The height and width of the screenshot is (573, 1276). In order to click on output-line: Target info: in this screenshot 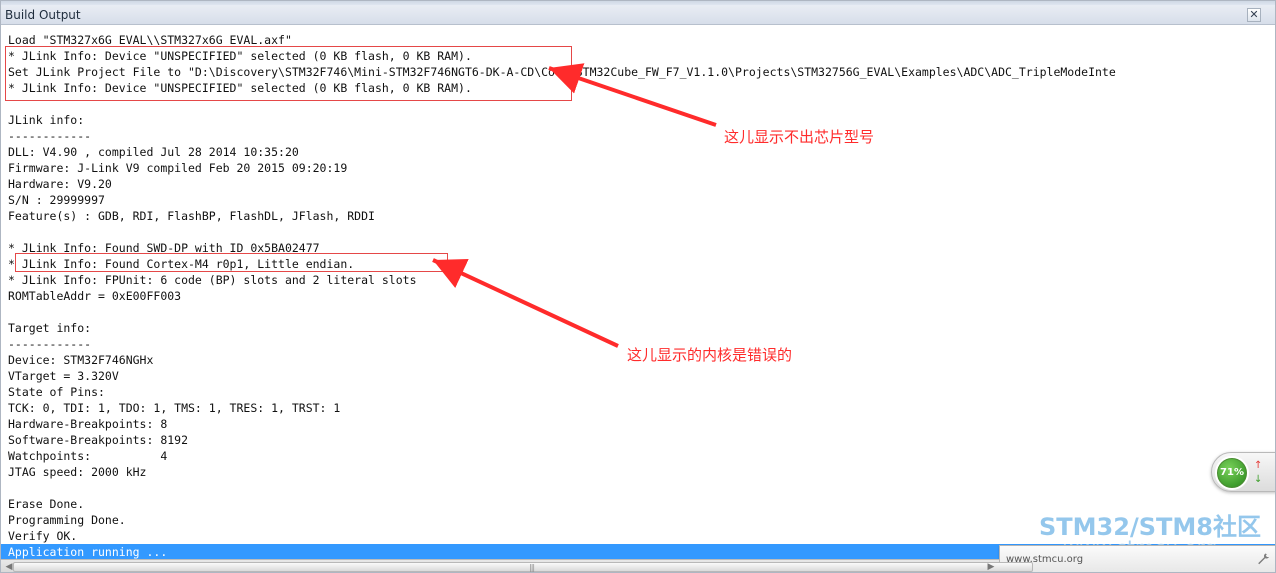, I will do `click(50, 328)`.